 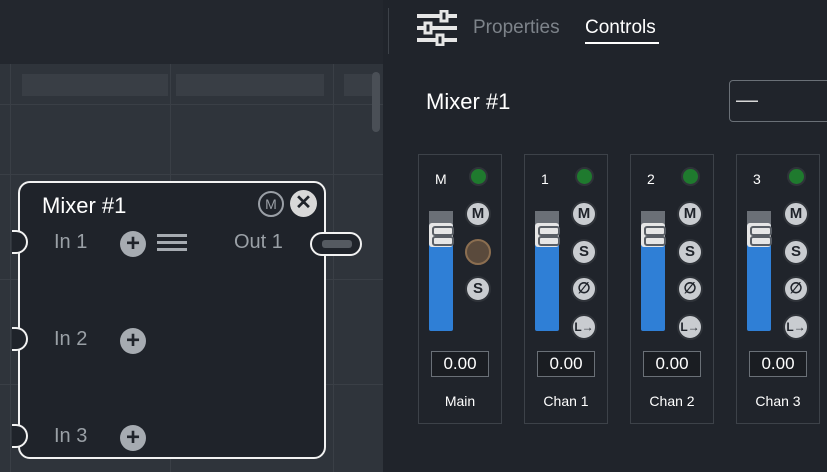 I want to click on add-input-1-button: +, so click(x=133, y=244).